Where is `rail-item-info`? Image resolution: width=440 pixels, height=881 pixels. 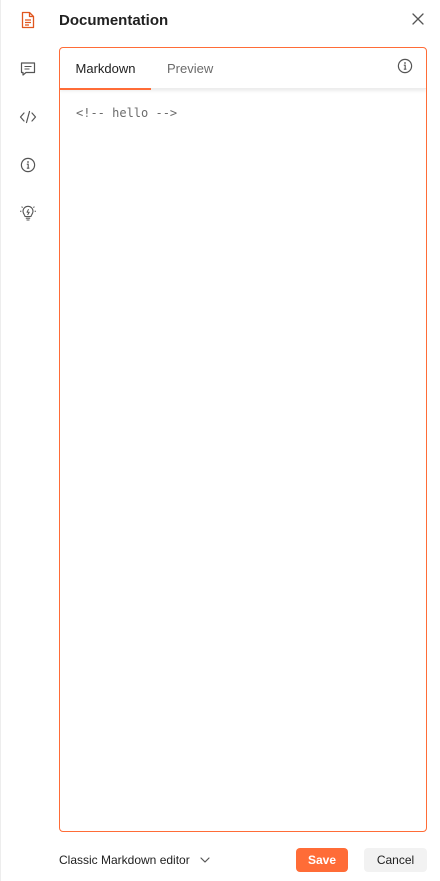 rail-item-info is located at coordinates (28, 165).